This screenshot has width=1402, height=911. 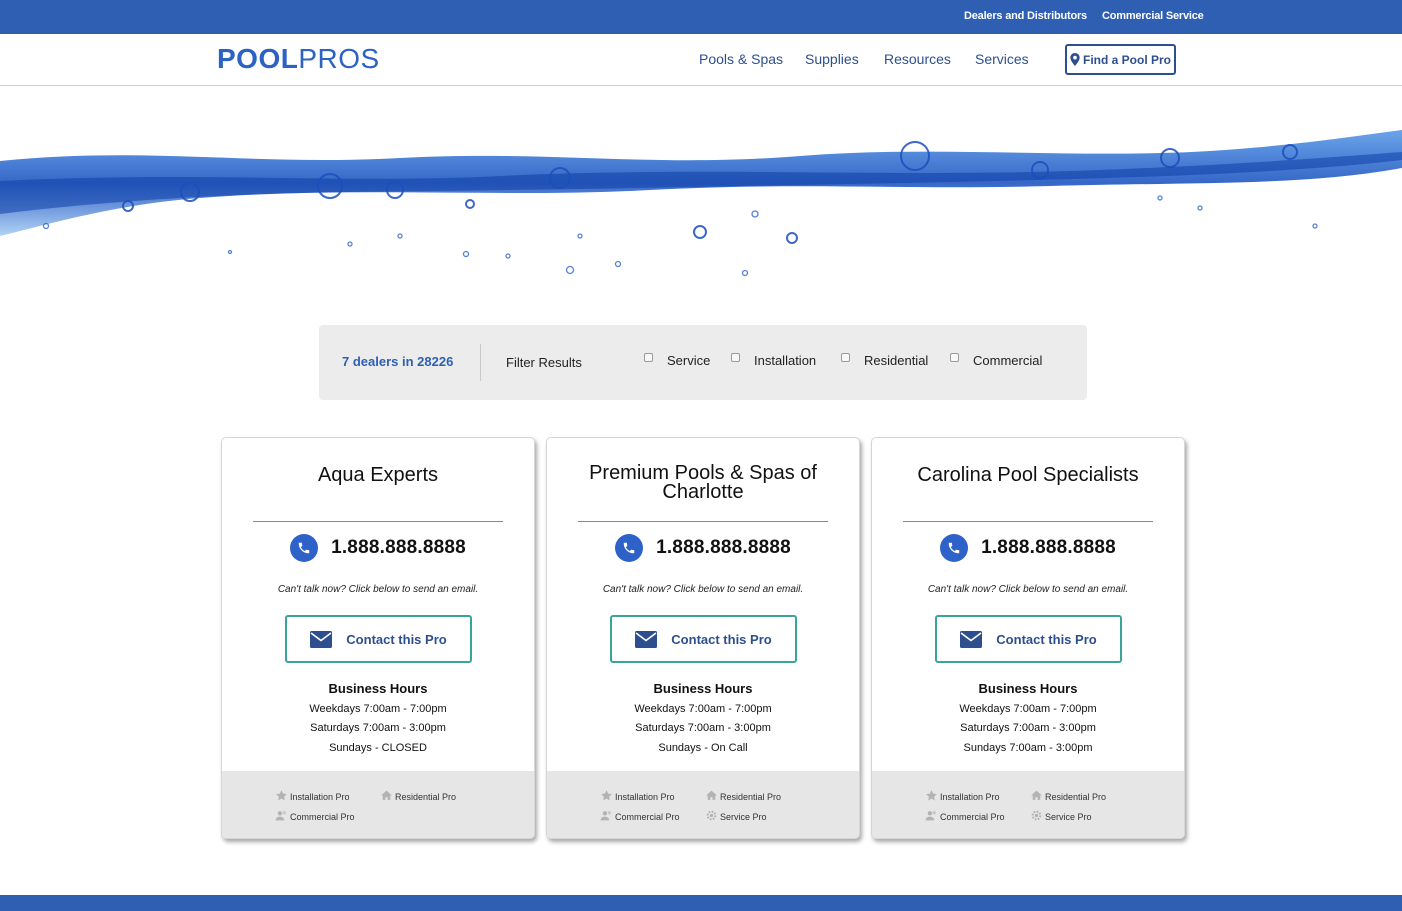 What do you see at coordinates (480, 362) in the screenshot?
I see `filter-divider` at bounding box center [480, 362].